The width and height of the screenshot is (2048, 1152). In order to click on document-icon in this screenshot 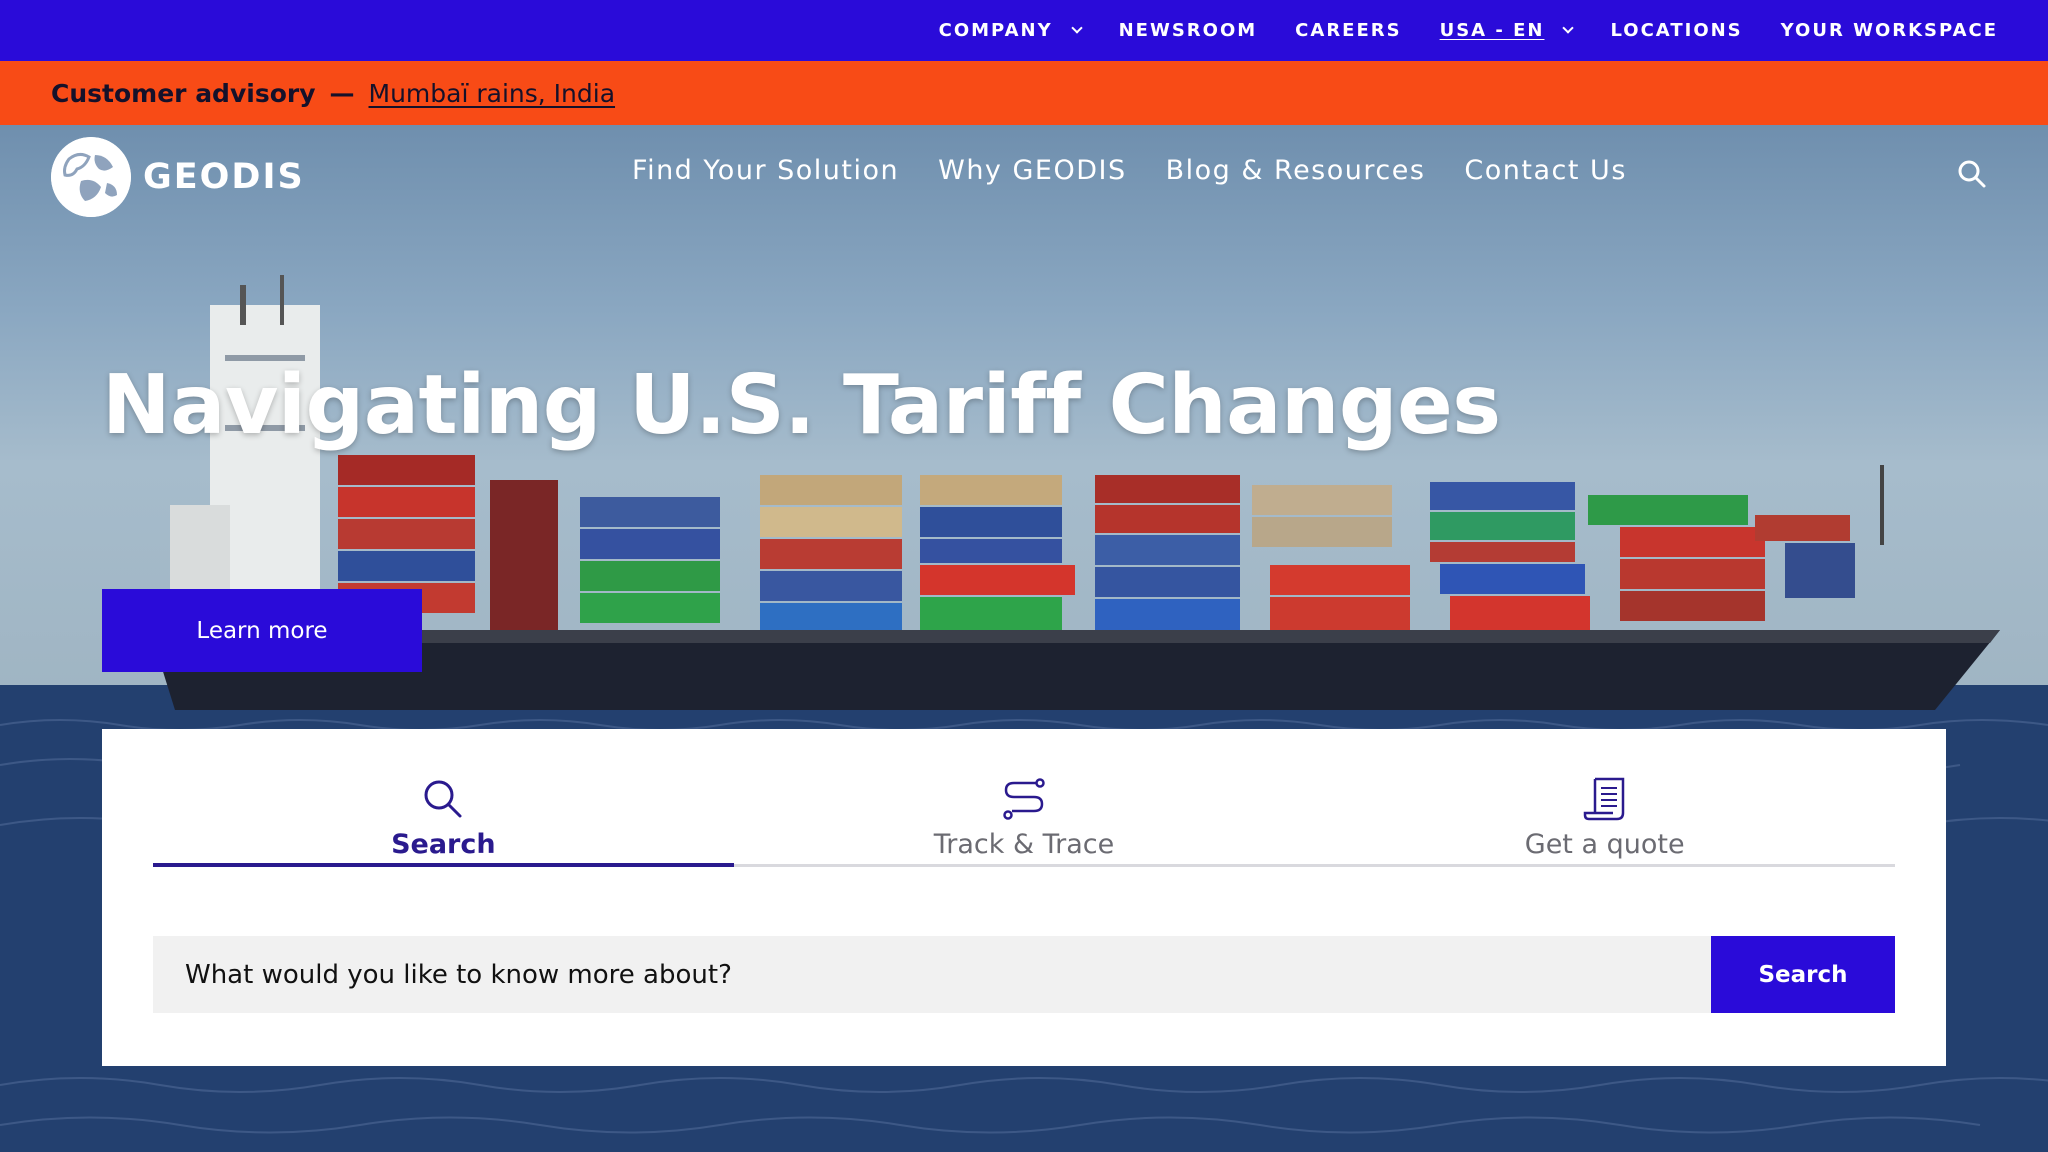, I will do `click(1603, 799)`.